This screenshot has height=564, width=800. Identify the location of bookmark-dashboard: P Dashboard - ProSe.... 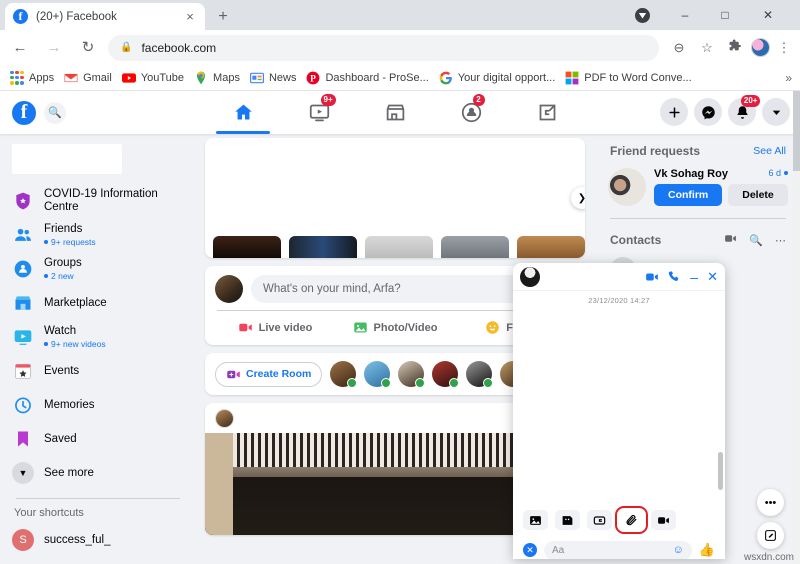
(367, 78).